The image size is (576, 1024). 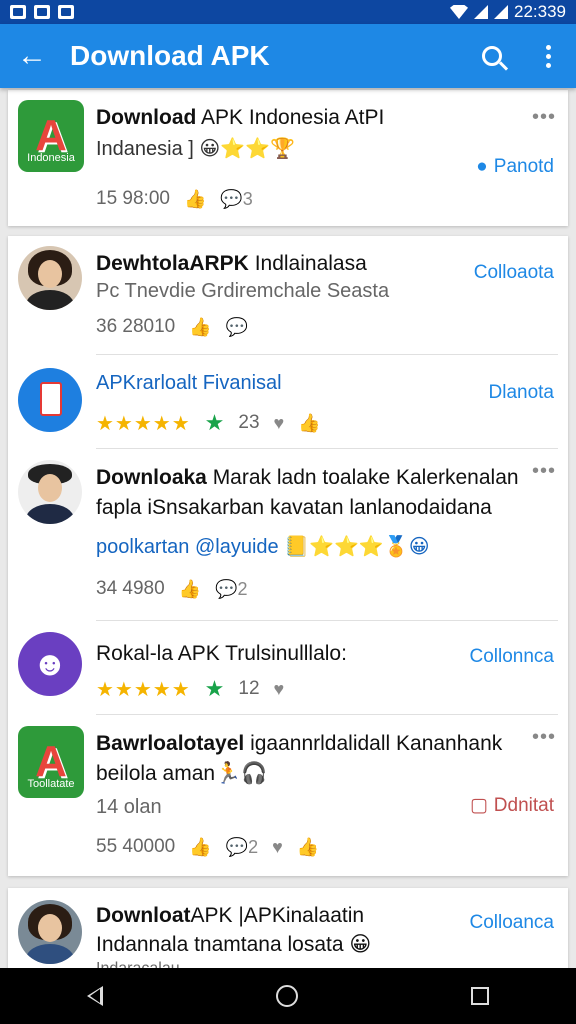 What do you see at coordinates (482, 166) in the screenshot?
I see `messenger-icon: ●` at bounding box center [482, 166].